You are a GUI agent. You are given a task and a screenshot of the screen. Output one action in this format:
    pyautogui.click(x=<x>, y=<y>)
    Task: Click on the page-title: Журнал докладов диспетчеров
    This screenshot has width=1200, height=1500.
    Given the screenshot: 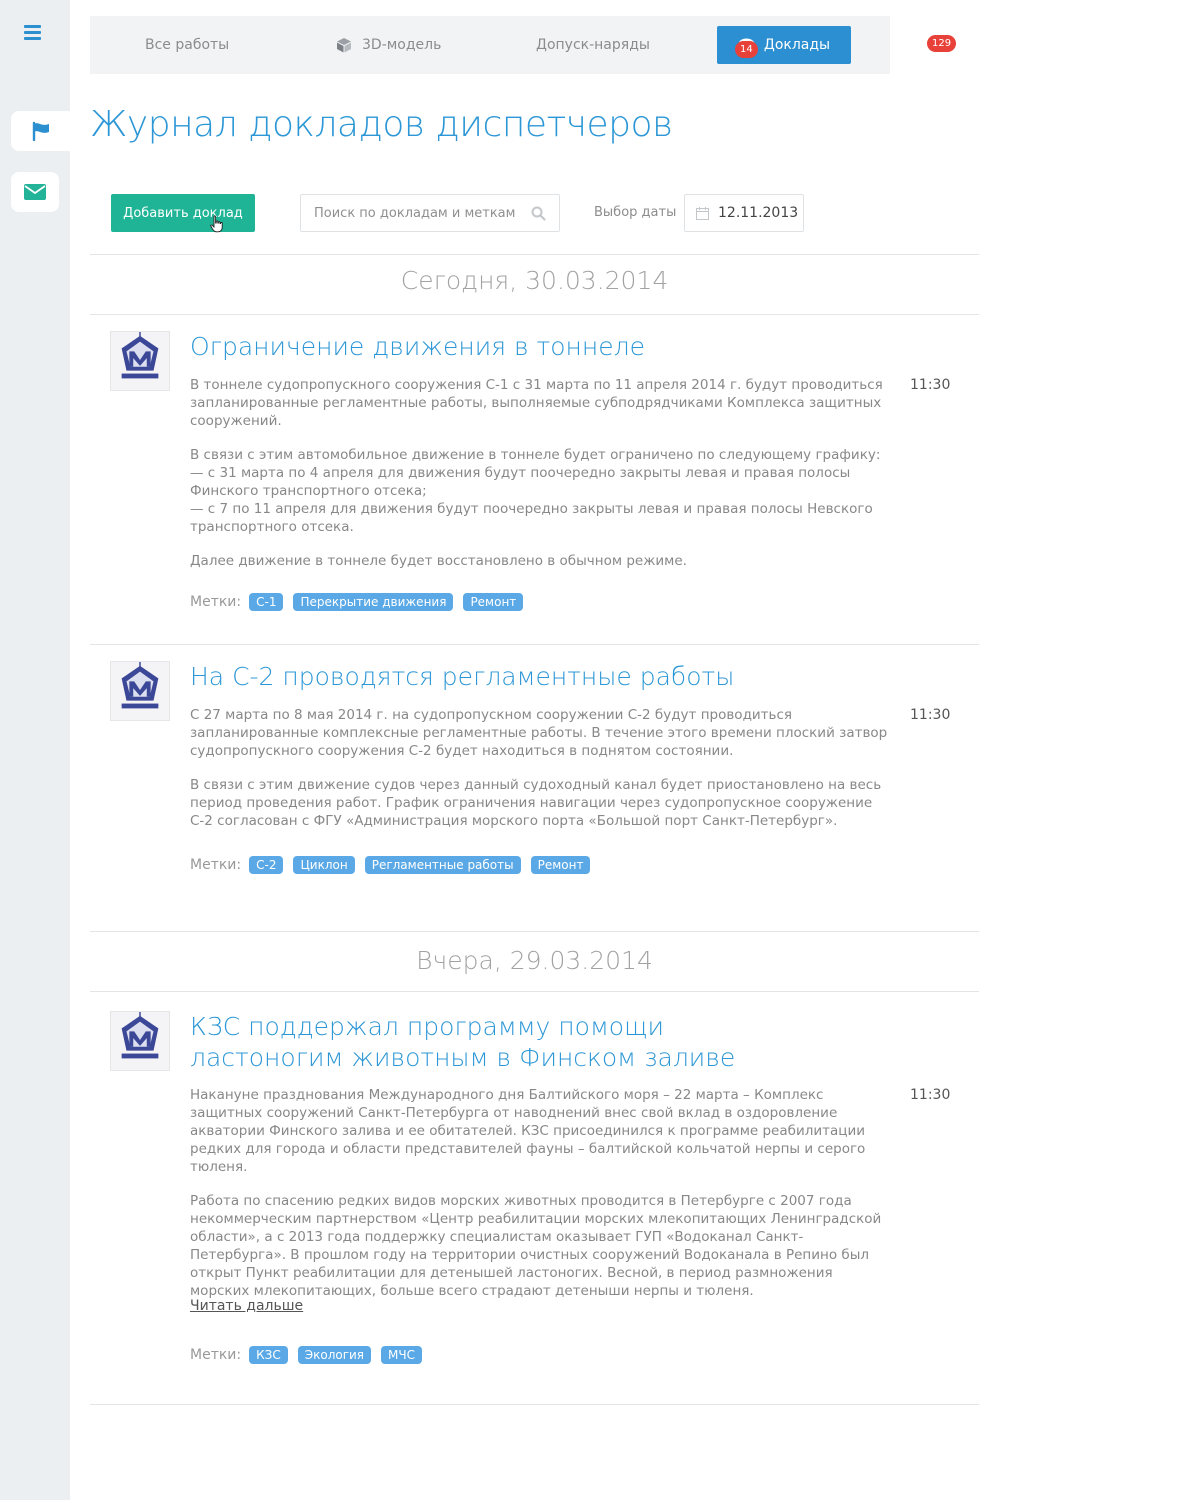 What is the action you would take?
    pyautogui.click(x=381, y=124)
    